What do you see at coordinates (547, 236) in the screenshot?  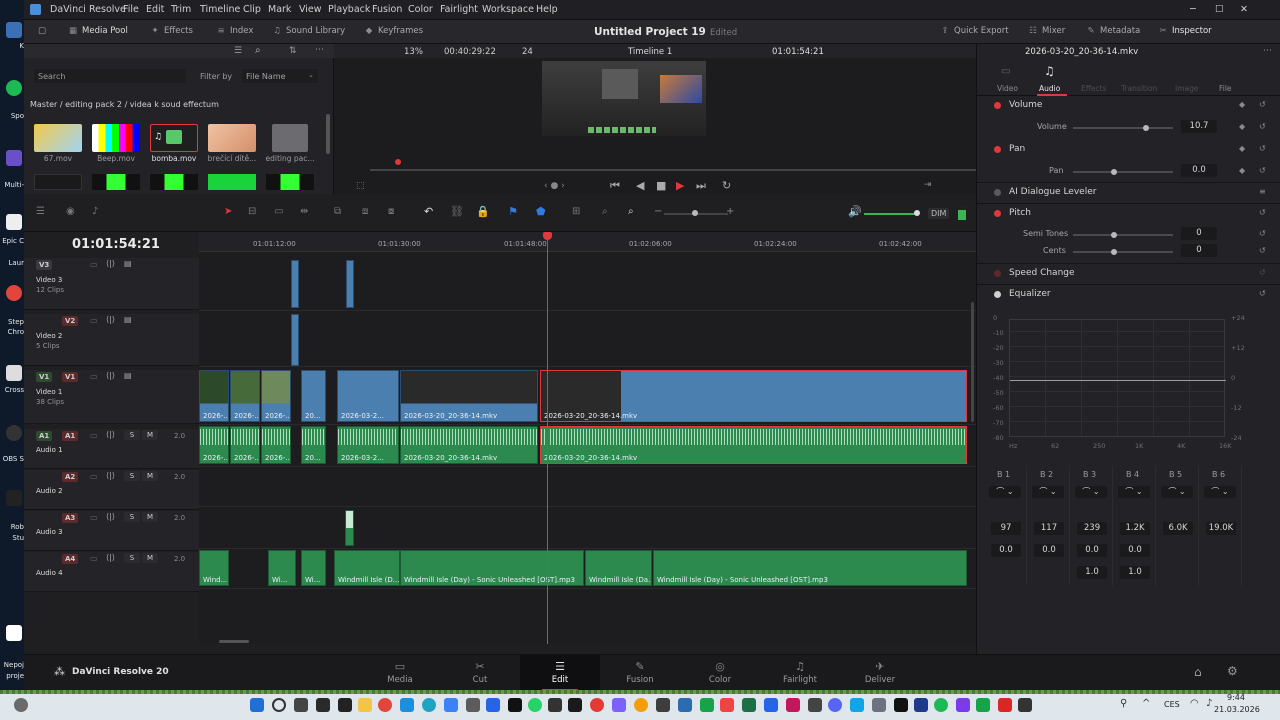 I see `playhead-handle` at bounding box center [547, 236].